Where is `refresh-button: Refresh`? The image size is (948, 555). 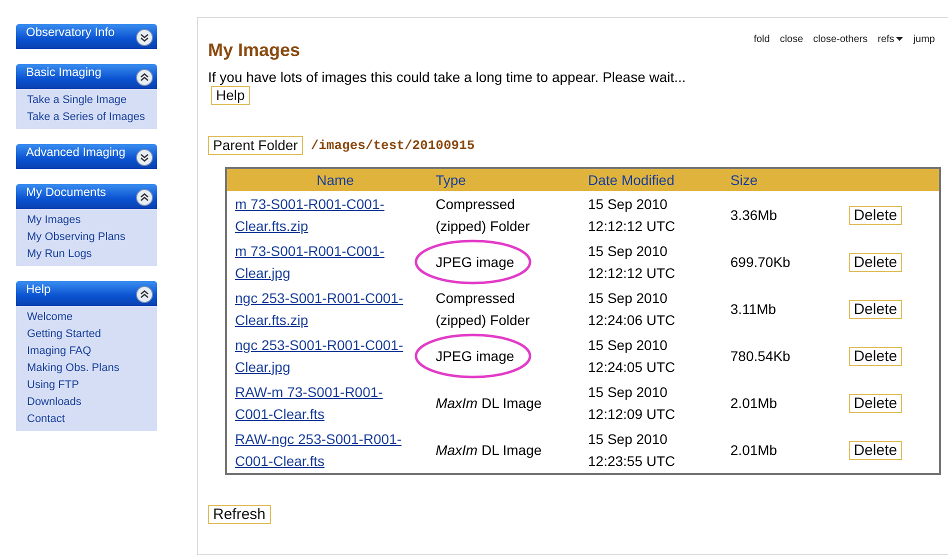
refresh-button: Refresh is located at coordinates (239, 514).